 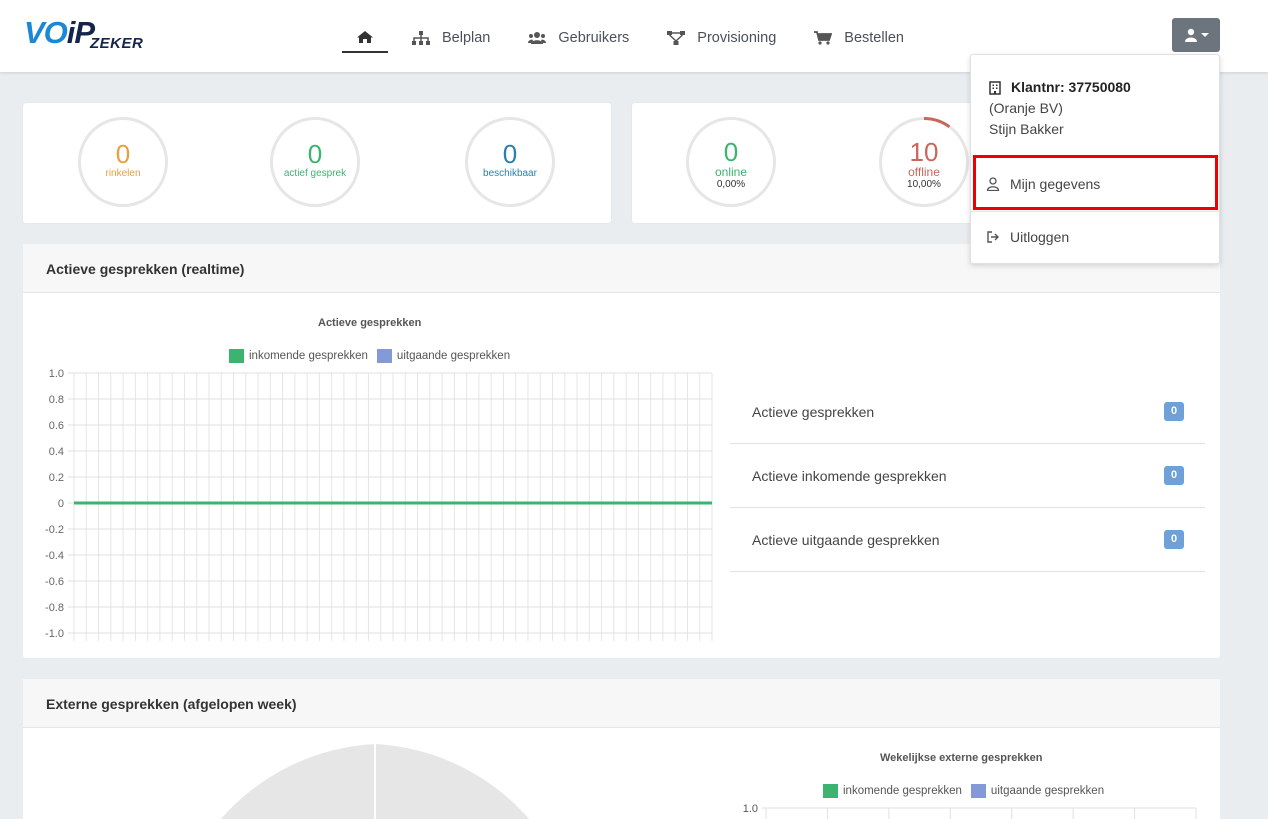 I want to click on row-label: Actieve gesprekken, so click(x=813, y=412).